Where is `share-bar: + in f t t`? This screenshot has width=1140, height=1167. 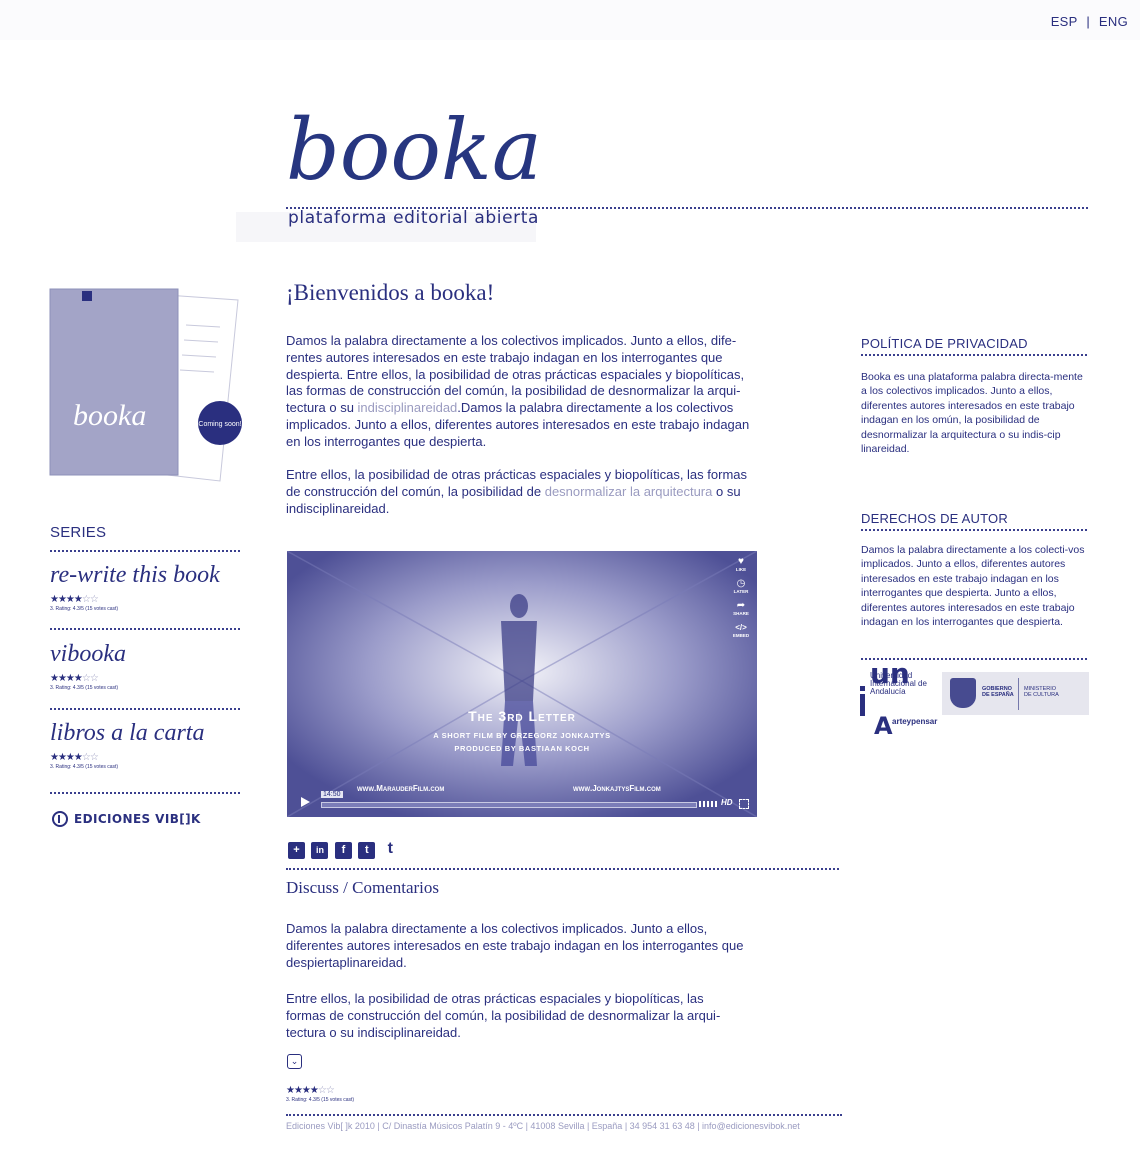
share-bar: + in f t t is located at coordinates (344, 849).